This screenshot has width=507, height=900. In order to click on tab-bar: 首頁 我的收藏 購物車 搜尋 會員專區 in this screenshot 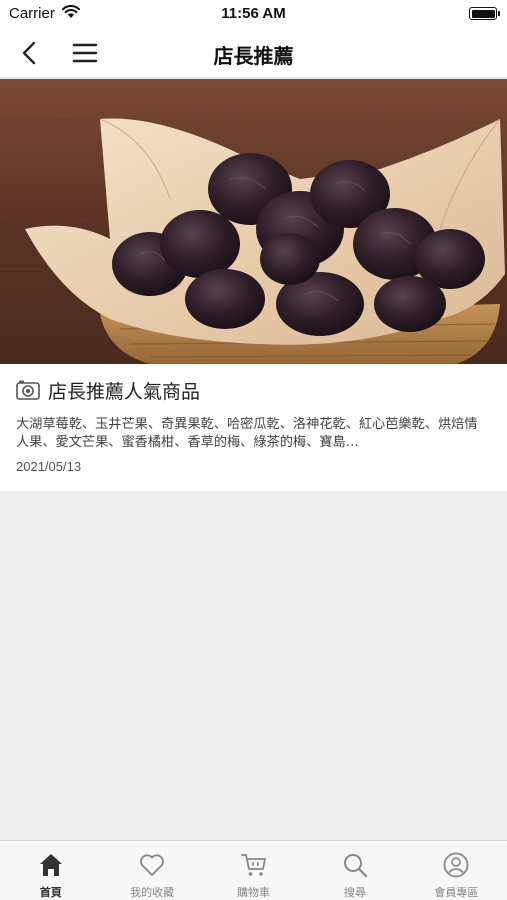, I will do `click(253, 870)`.